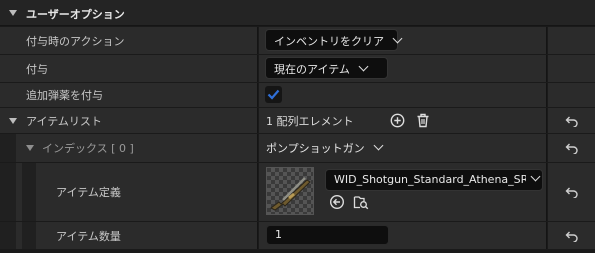  I want to click on dropdown-value: WID_Shotgun_Standard_Athena_SR_C, so click(430, 179).